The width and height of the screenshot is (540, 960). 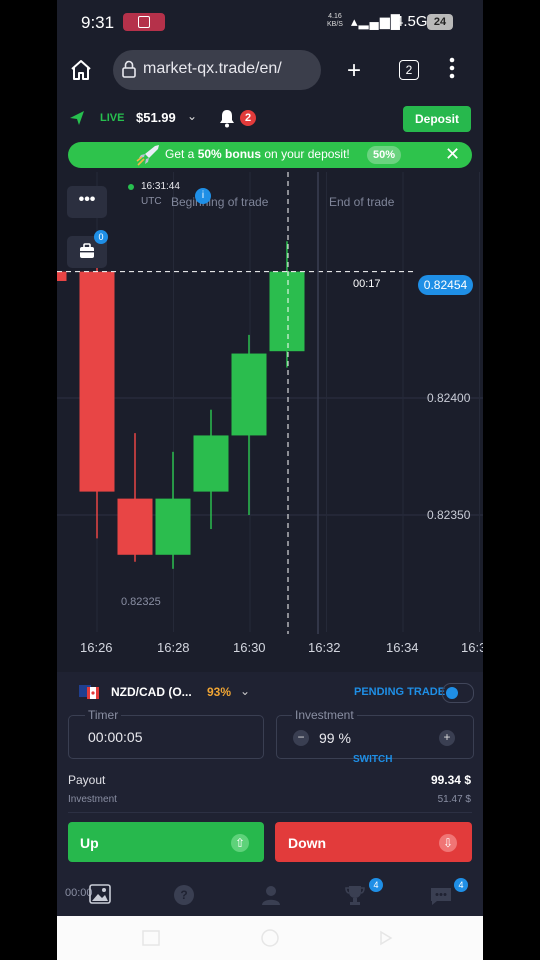 What do you see at coordinates (151, 201) in the screenshot?
I see `timezone-label: UTC` at bounding box center [151, 201].